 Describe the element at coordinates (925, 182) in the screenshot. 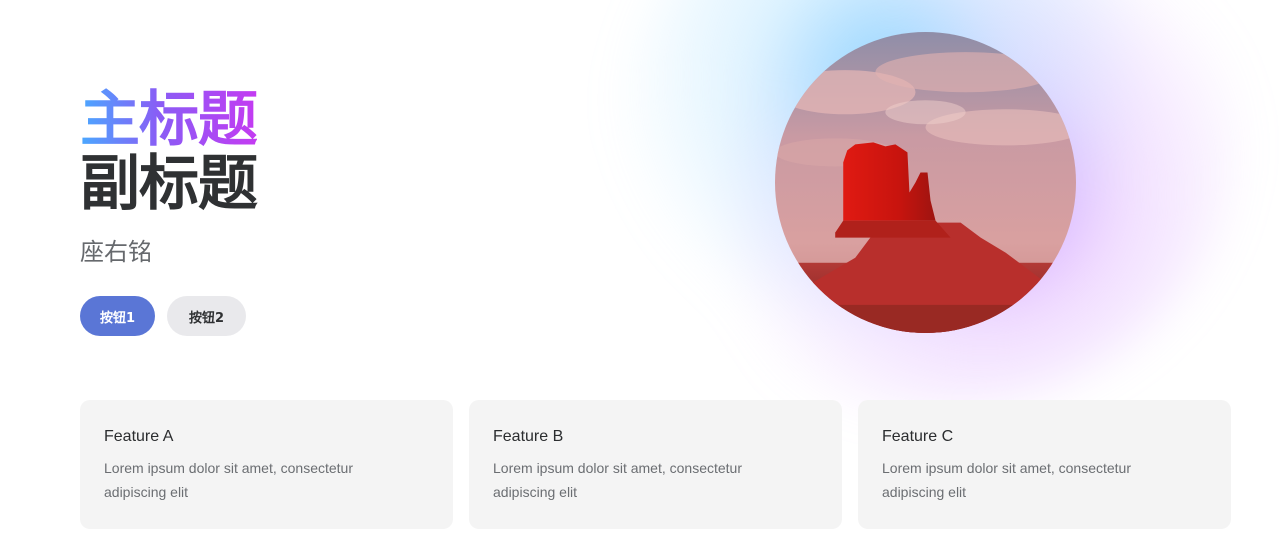

I see `hero-image` at that location.